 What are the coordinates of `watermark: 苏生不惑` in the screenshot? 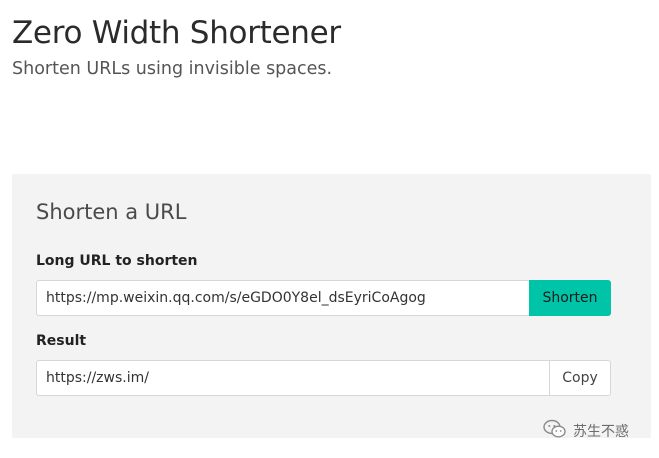 It's located at (586, 431).